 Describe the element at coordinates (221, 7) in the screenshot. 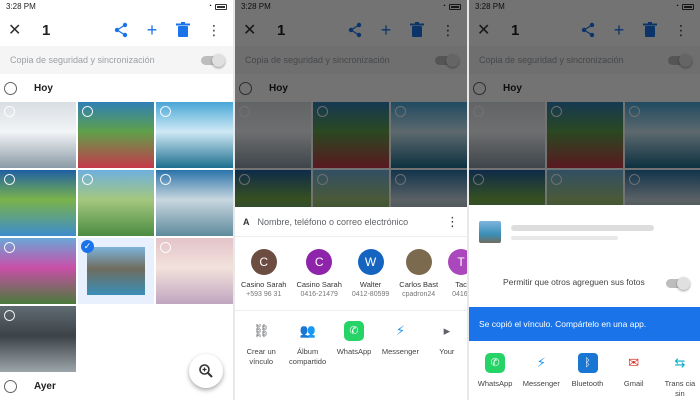

I see `battery-icon` at that location.